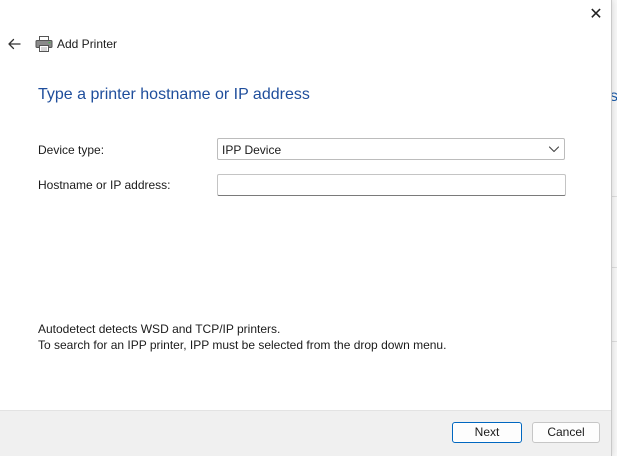 This screenshot has height=456, width=617. What do you see at coordinates (391, 185) in the screenshot?
I see `hostname-input` at bounding box center [391, 185].